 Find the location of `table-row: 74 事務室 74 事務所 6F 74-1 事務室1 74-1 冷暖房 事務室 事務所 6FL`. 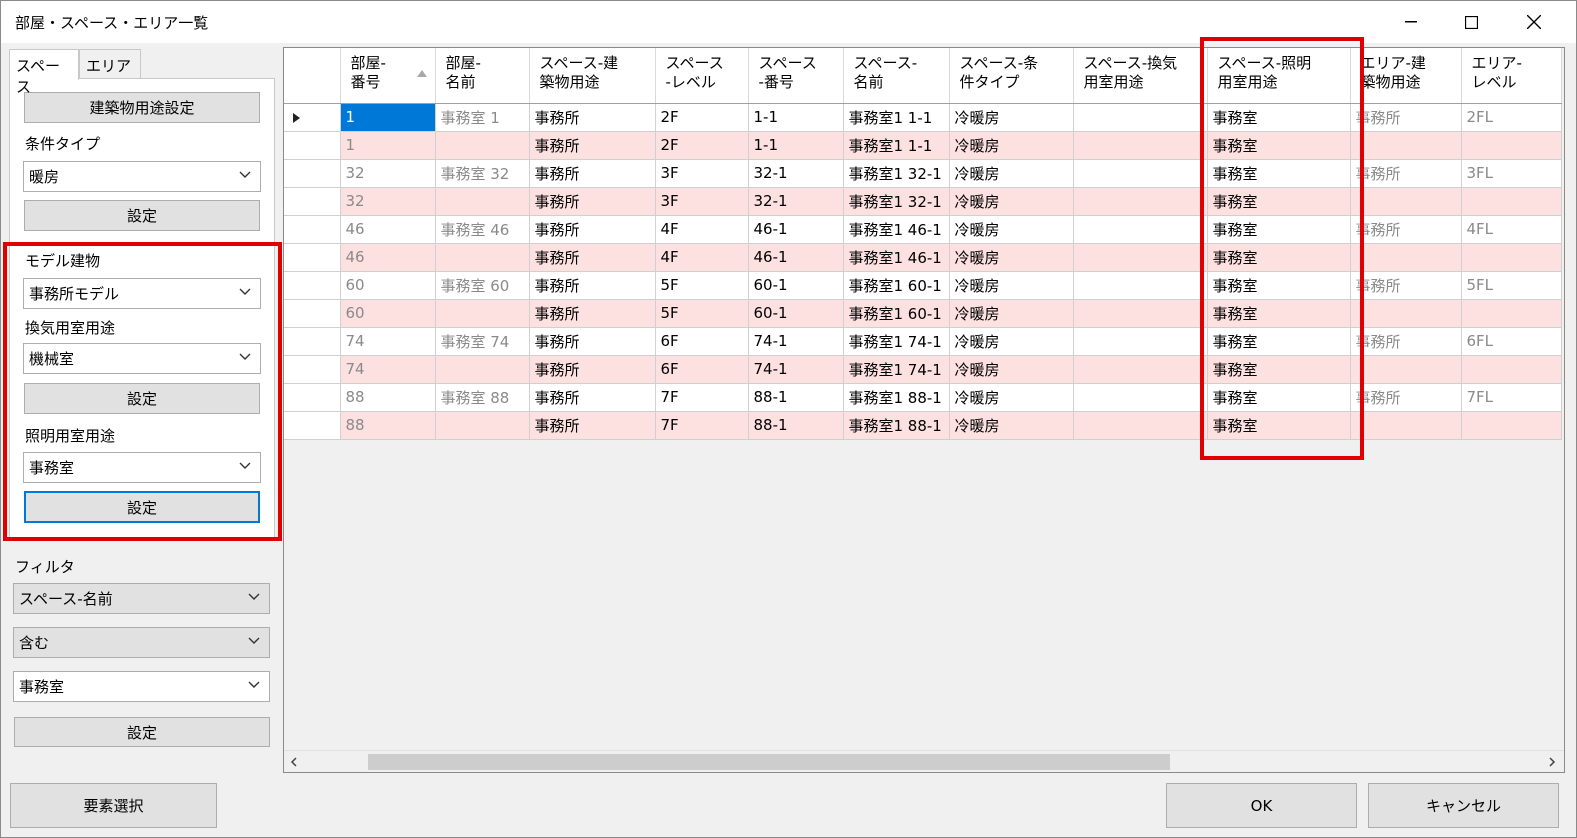

table-row: 74 事務室 74 事務所 6F 74-1 事務室1 74-1 冷暖房 事務室 事務所 6FL is located at coordinates (923, 341).